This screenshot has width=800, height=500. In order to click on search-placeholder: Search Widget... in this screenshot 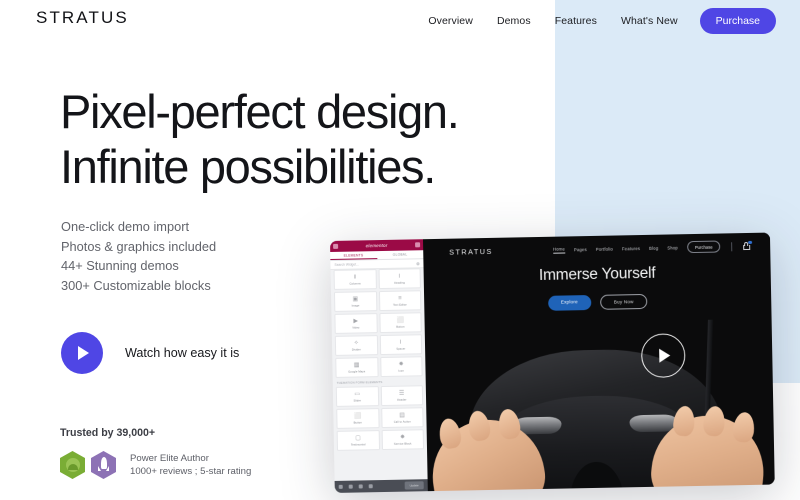, I will do `click(346, 264)`.